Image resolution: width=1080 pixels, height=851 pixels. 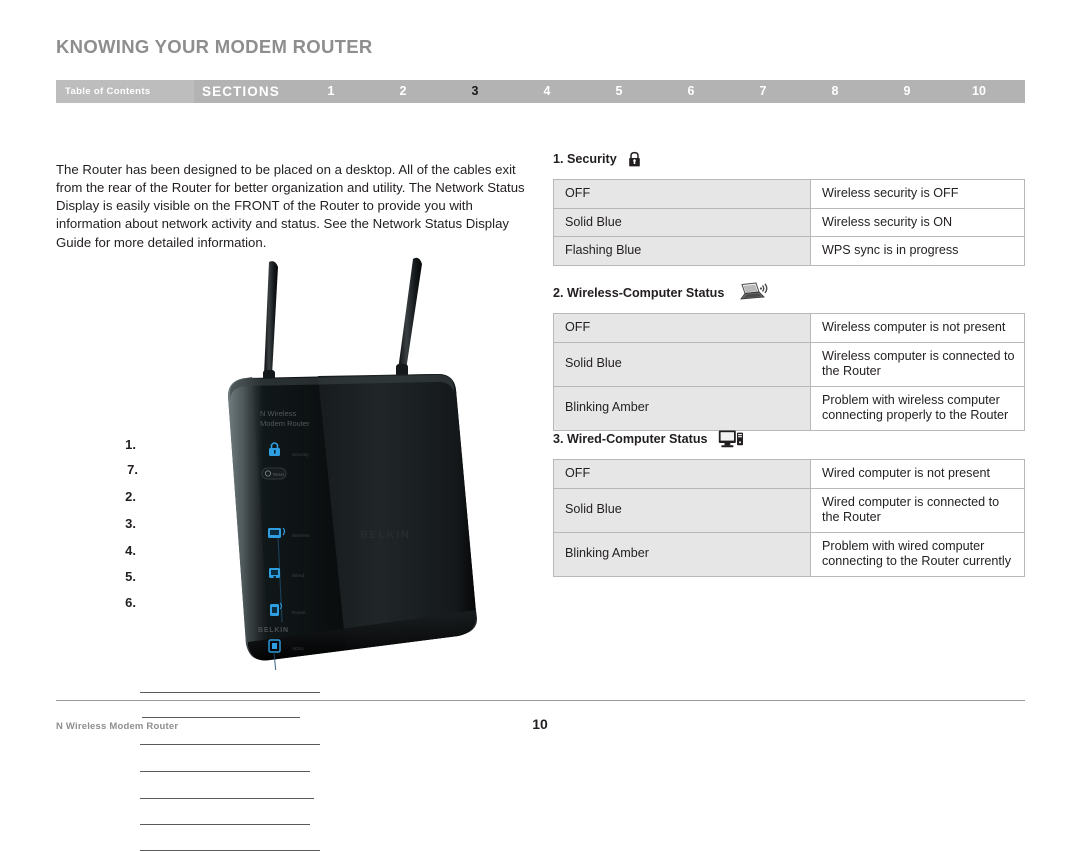 I want to click on table-row: OFF Wireless computer is not present, so click(x=789, y=328).